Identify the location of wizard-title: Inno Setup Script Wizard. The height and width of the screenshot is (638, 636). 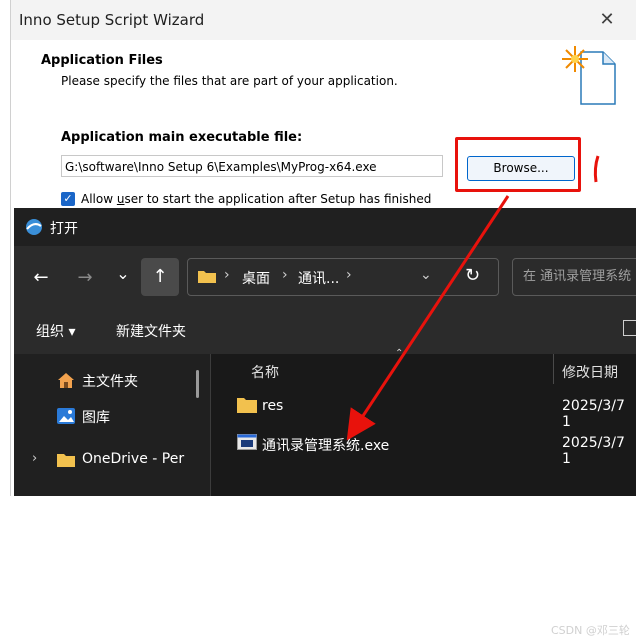
(112, 20).